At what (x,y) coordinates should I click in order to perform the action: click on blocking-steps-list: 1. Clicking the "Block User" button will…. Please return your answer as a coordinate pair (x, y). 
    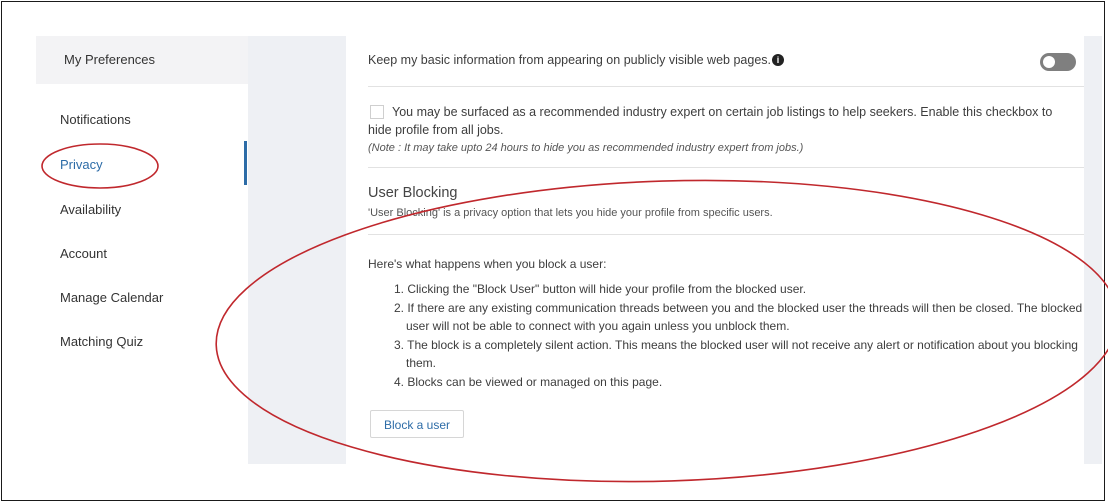
    Looking at the image, I should click on (739, 335).